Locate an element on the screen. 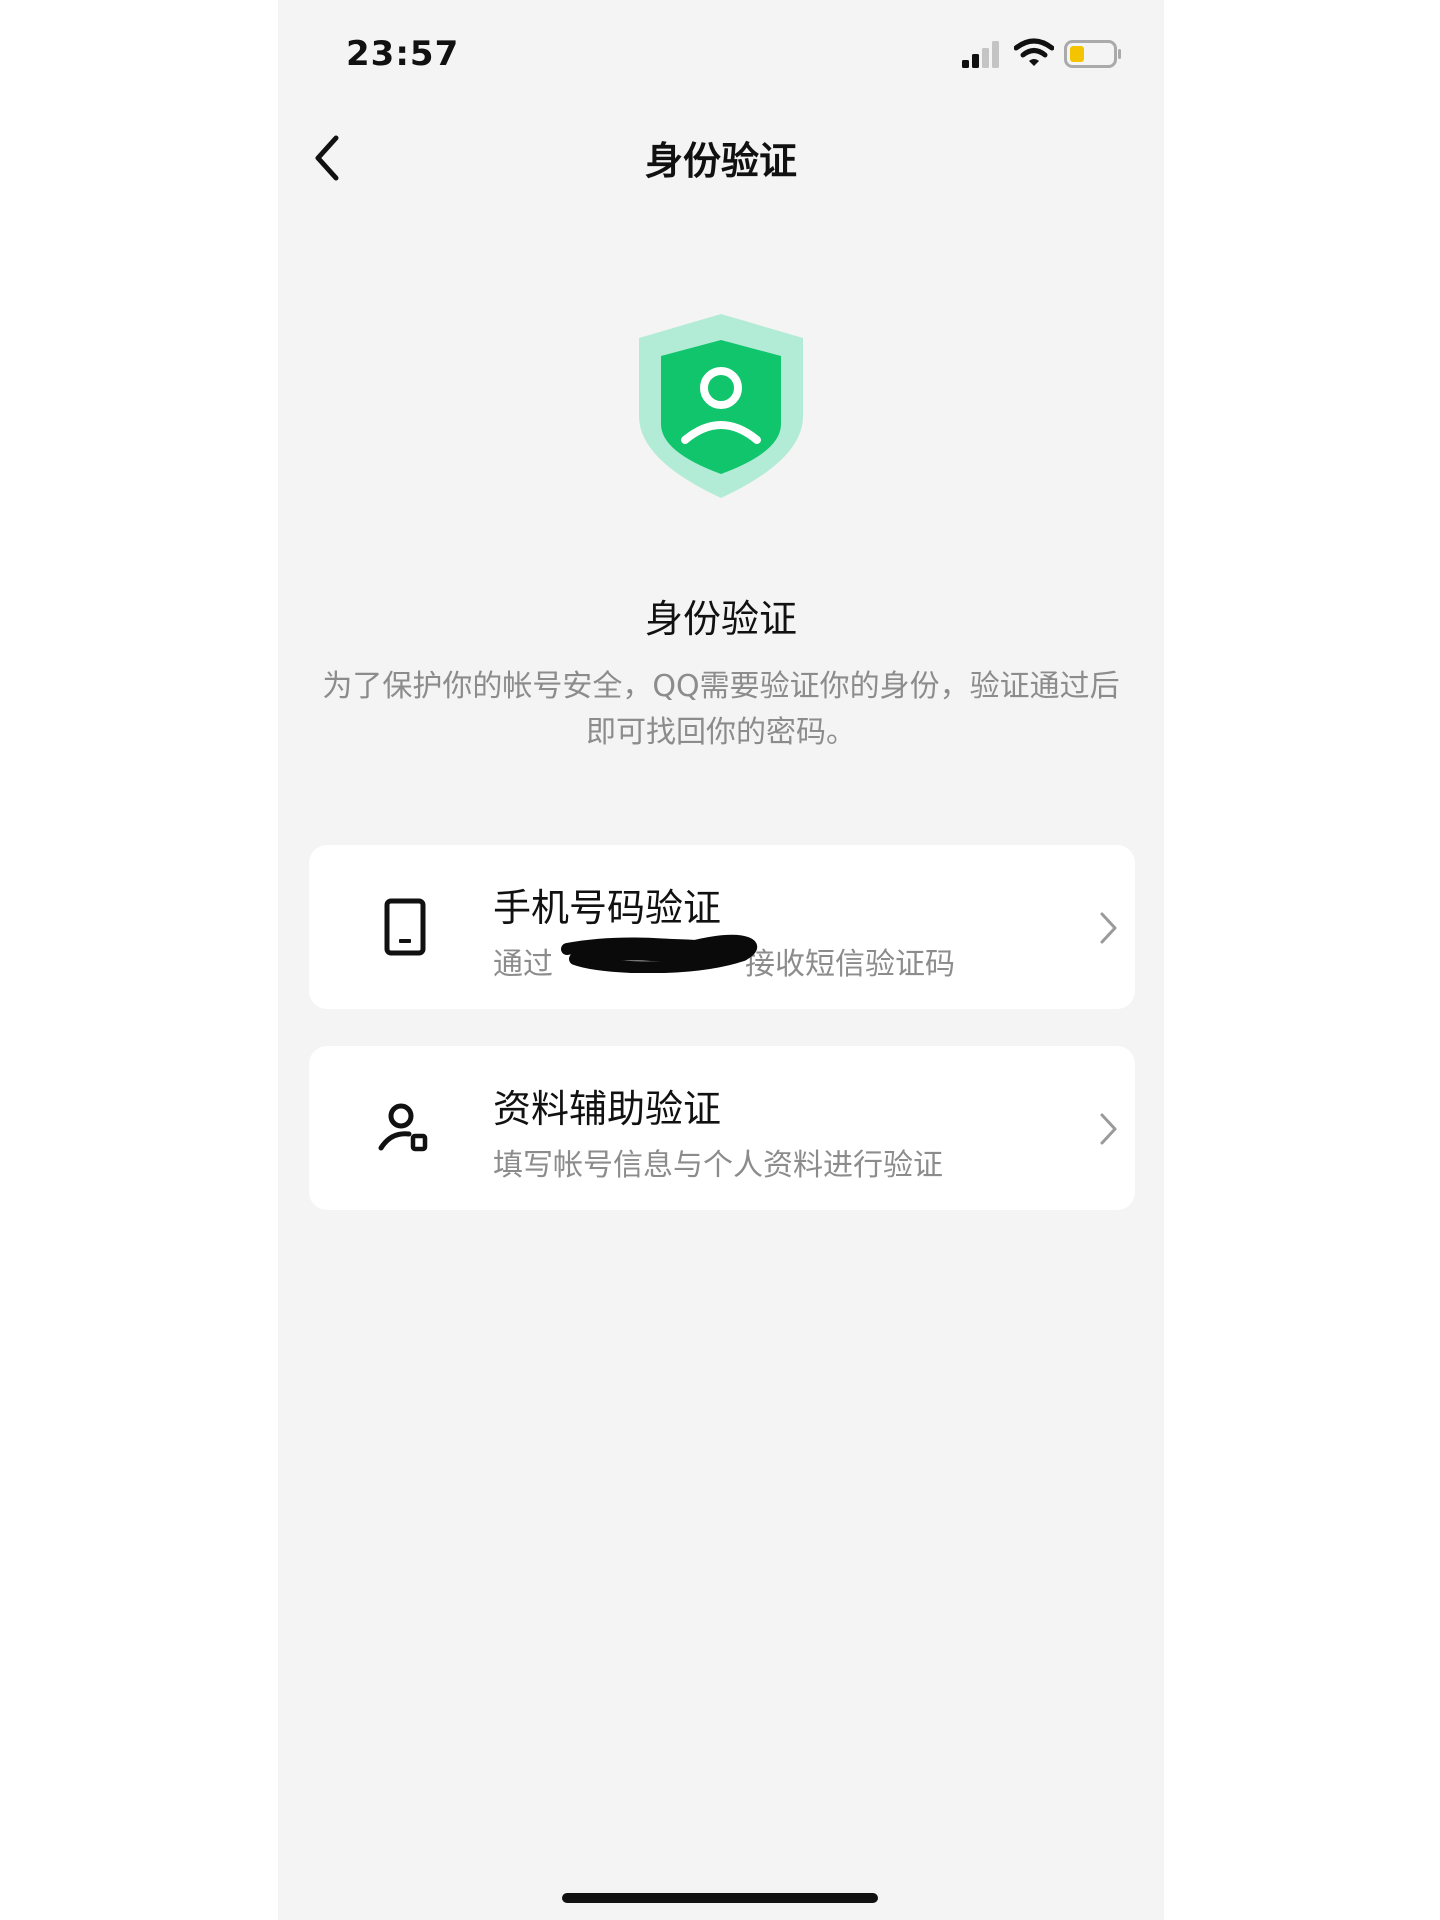 The image size is (1440, 1920). status-time: 23:57 is located at coordinates (403, 54).